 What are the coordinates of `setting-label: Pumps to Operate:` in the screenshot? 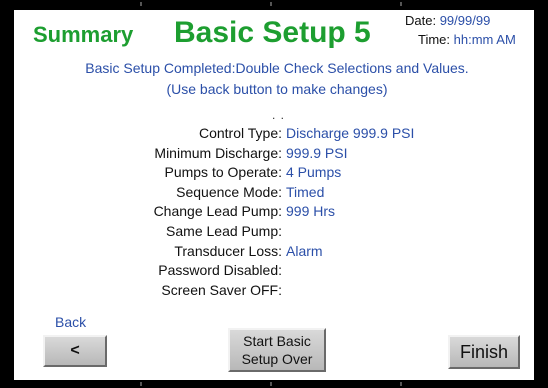 It's located at (223, 172).